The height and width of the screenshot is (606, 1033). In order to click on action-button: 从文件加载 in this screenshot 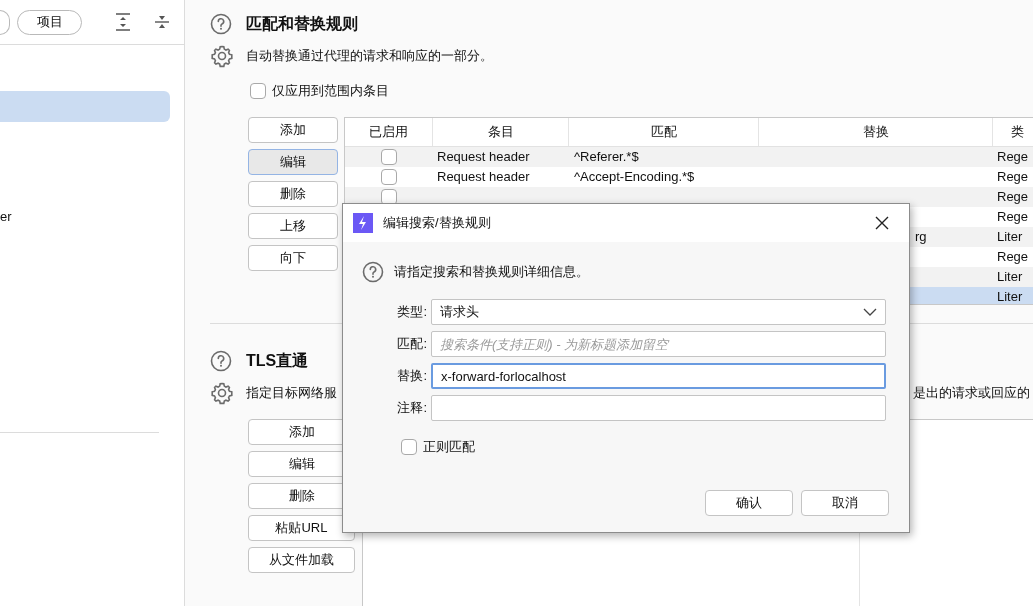, I will do `click(301, 559)`.